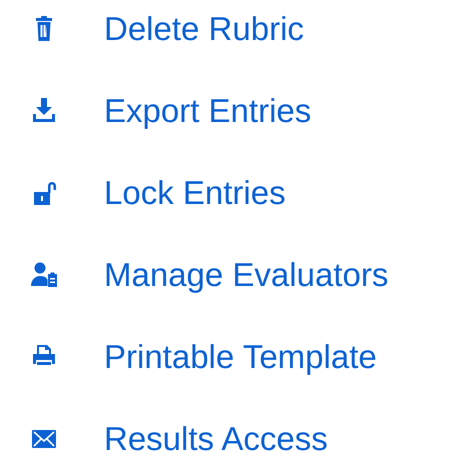 This screenshot has width=462, height=469. I want to click on menu-link: Export Entries, so click(167, 111).